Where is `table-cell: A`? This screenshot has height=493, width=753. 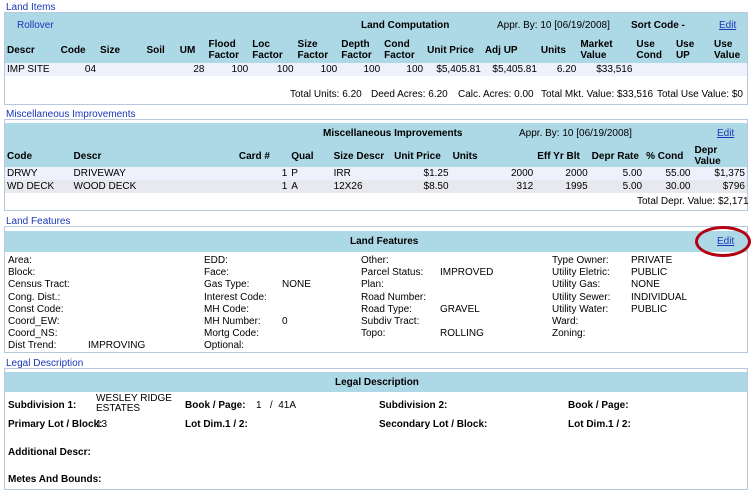 table-cell: A is located at coordinates (294, 186).